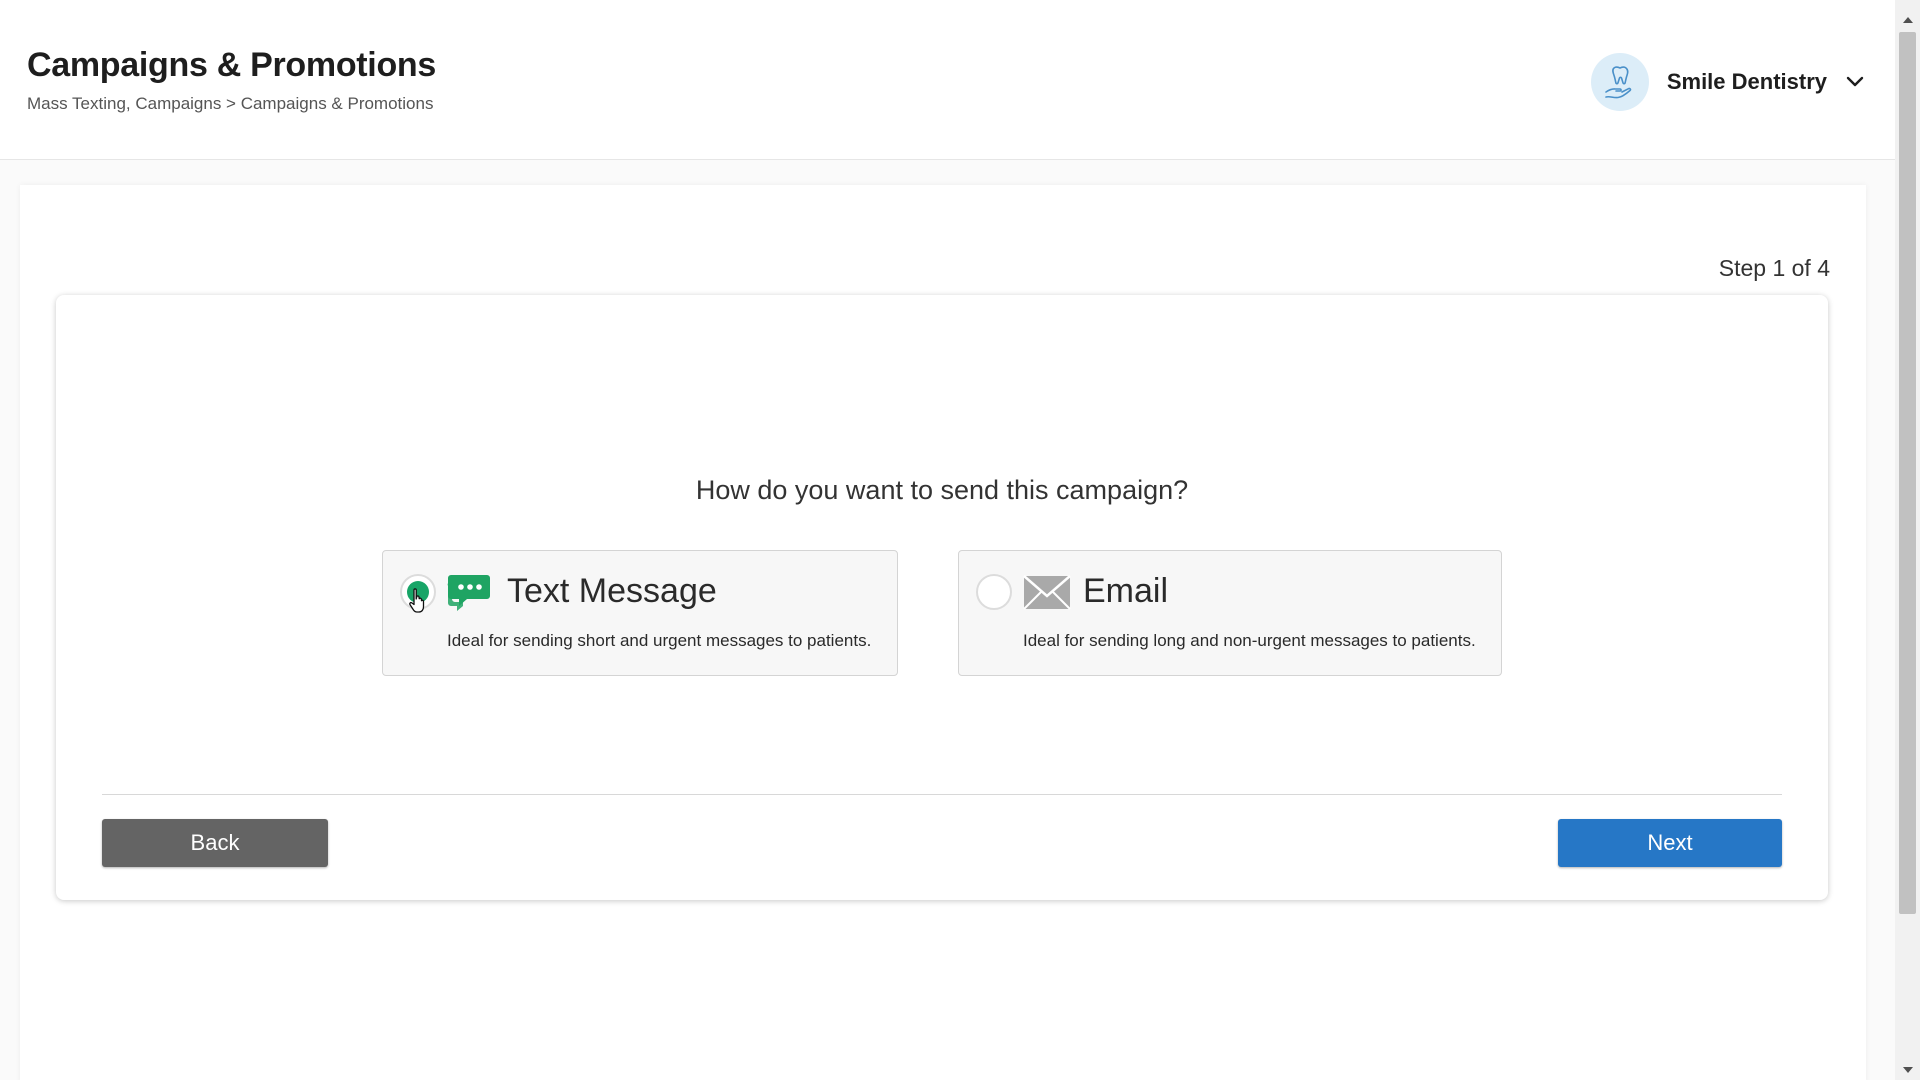  I want to click on envelope-icon, so click(1047, 592).